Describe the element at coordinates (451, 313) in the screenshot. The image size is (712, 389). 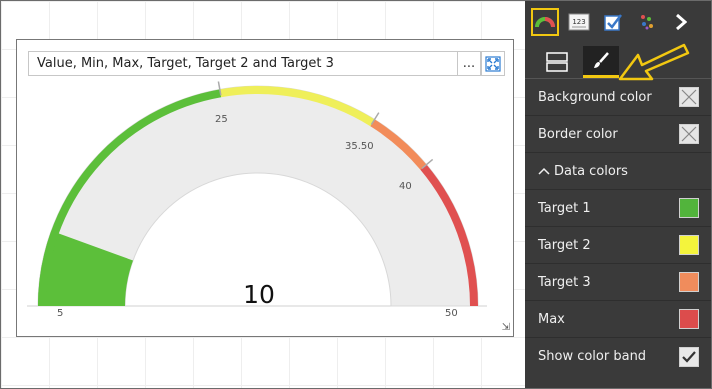
I see `gauge-max-label: 50` at that location.